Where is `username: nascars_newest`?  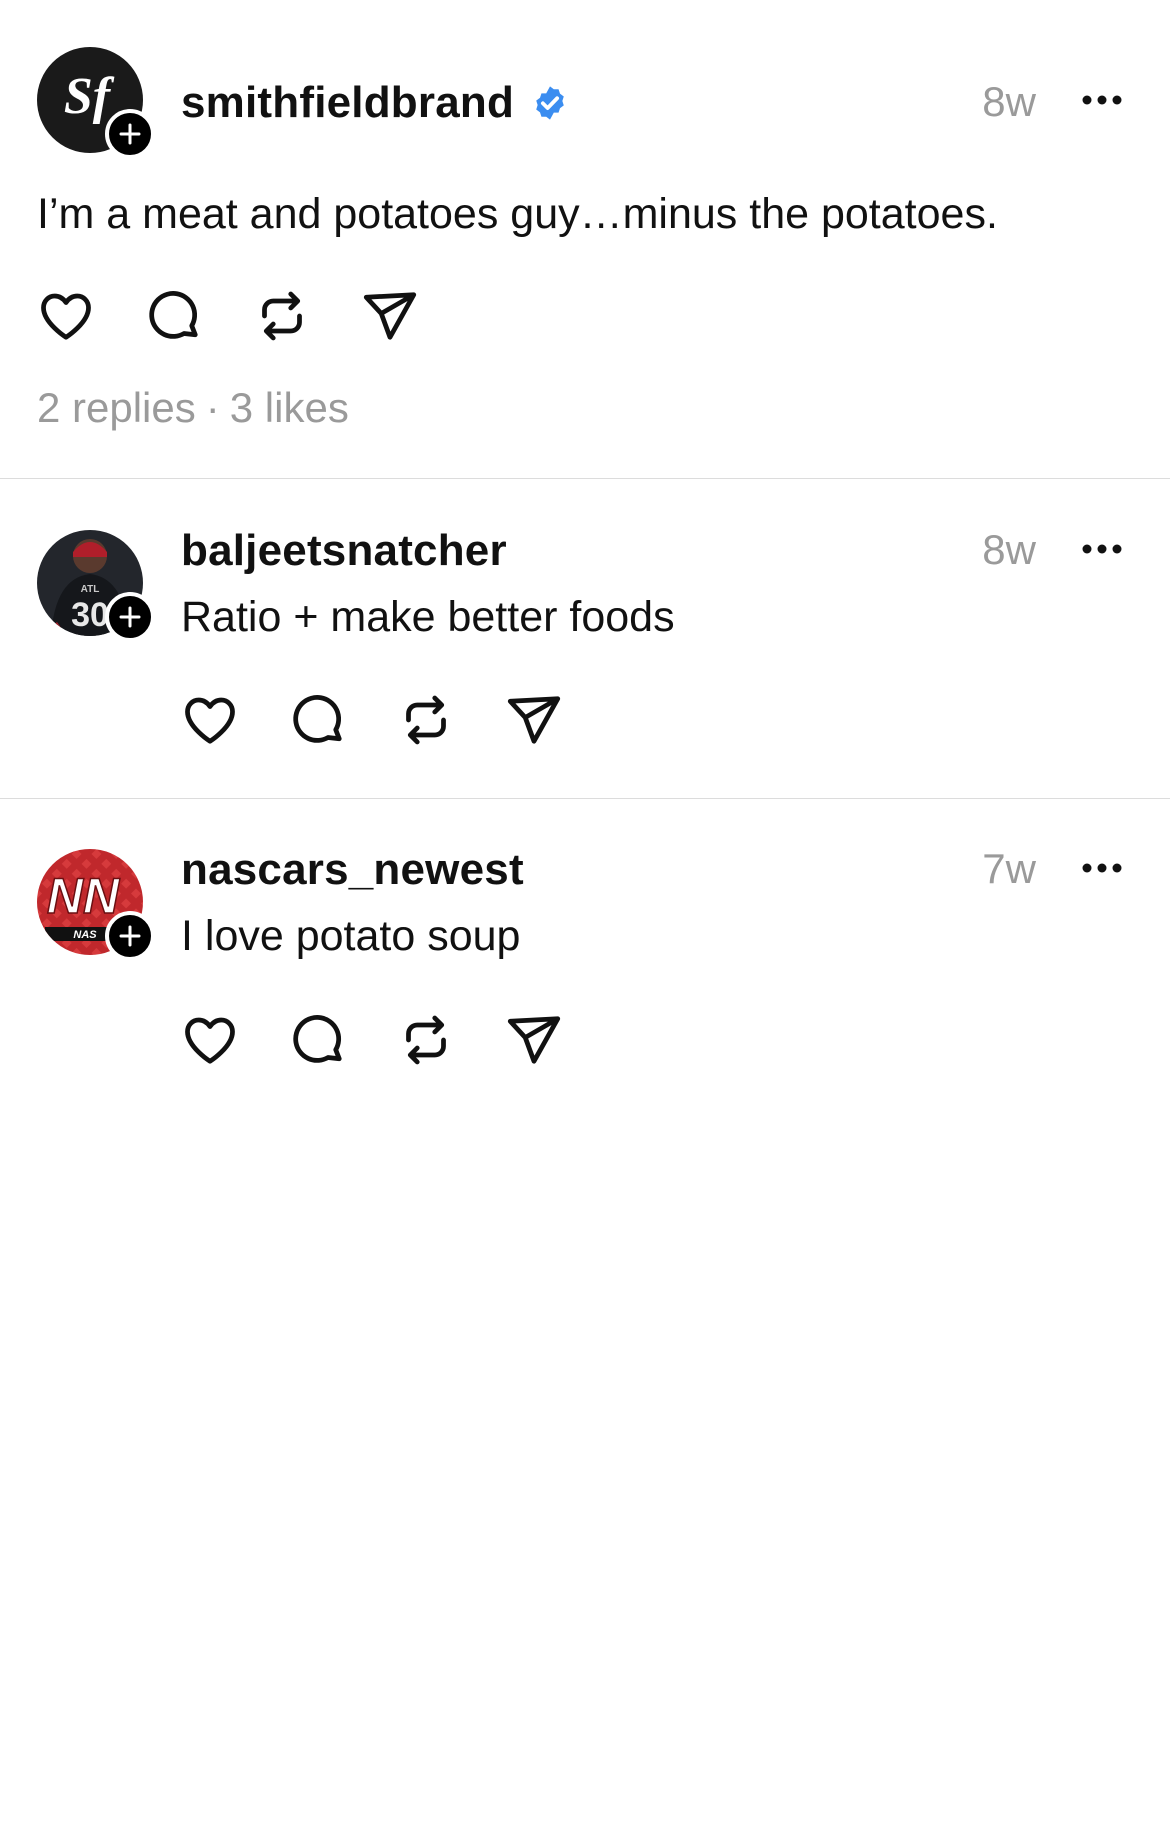 username: nascars_newest is located at coordinates (352, 870).